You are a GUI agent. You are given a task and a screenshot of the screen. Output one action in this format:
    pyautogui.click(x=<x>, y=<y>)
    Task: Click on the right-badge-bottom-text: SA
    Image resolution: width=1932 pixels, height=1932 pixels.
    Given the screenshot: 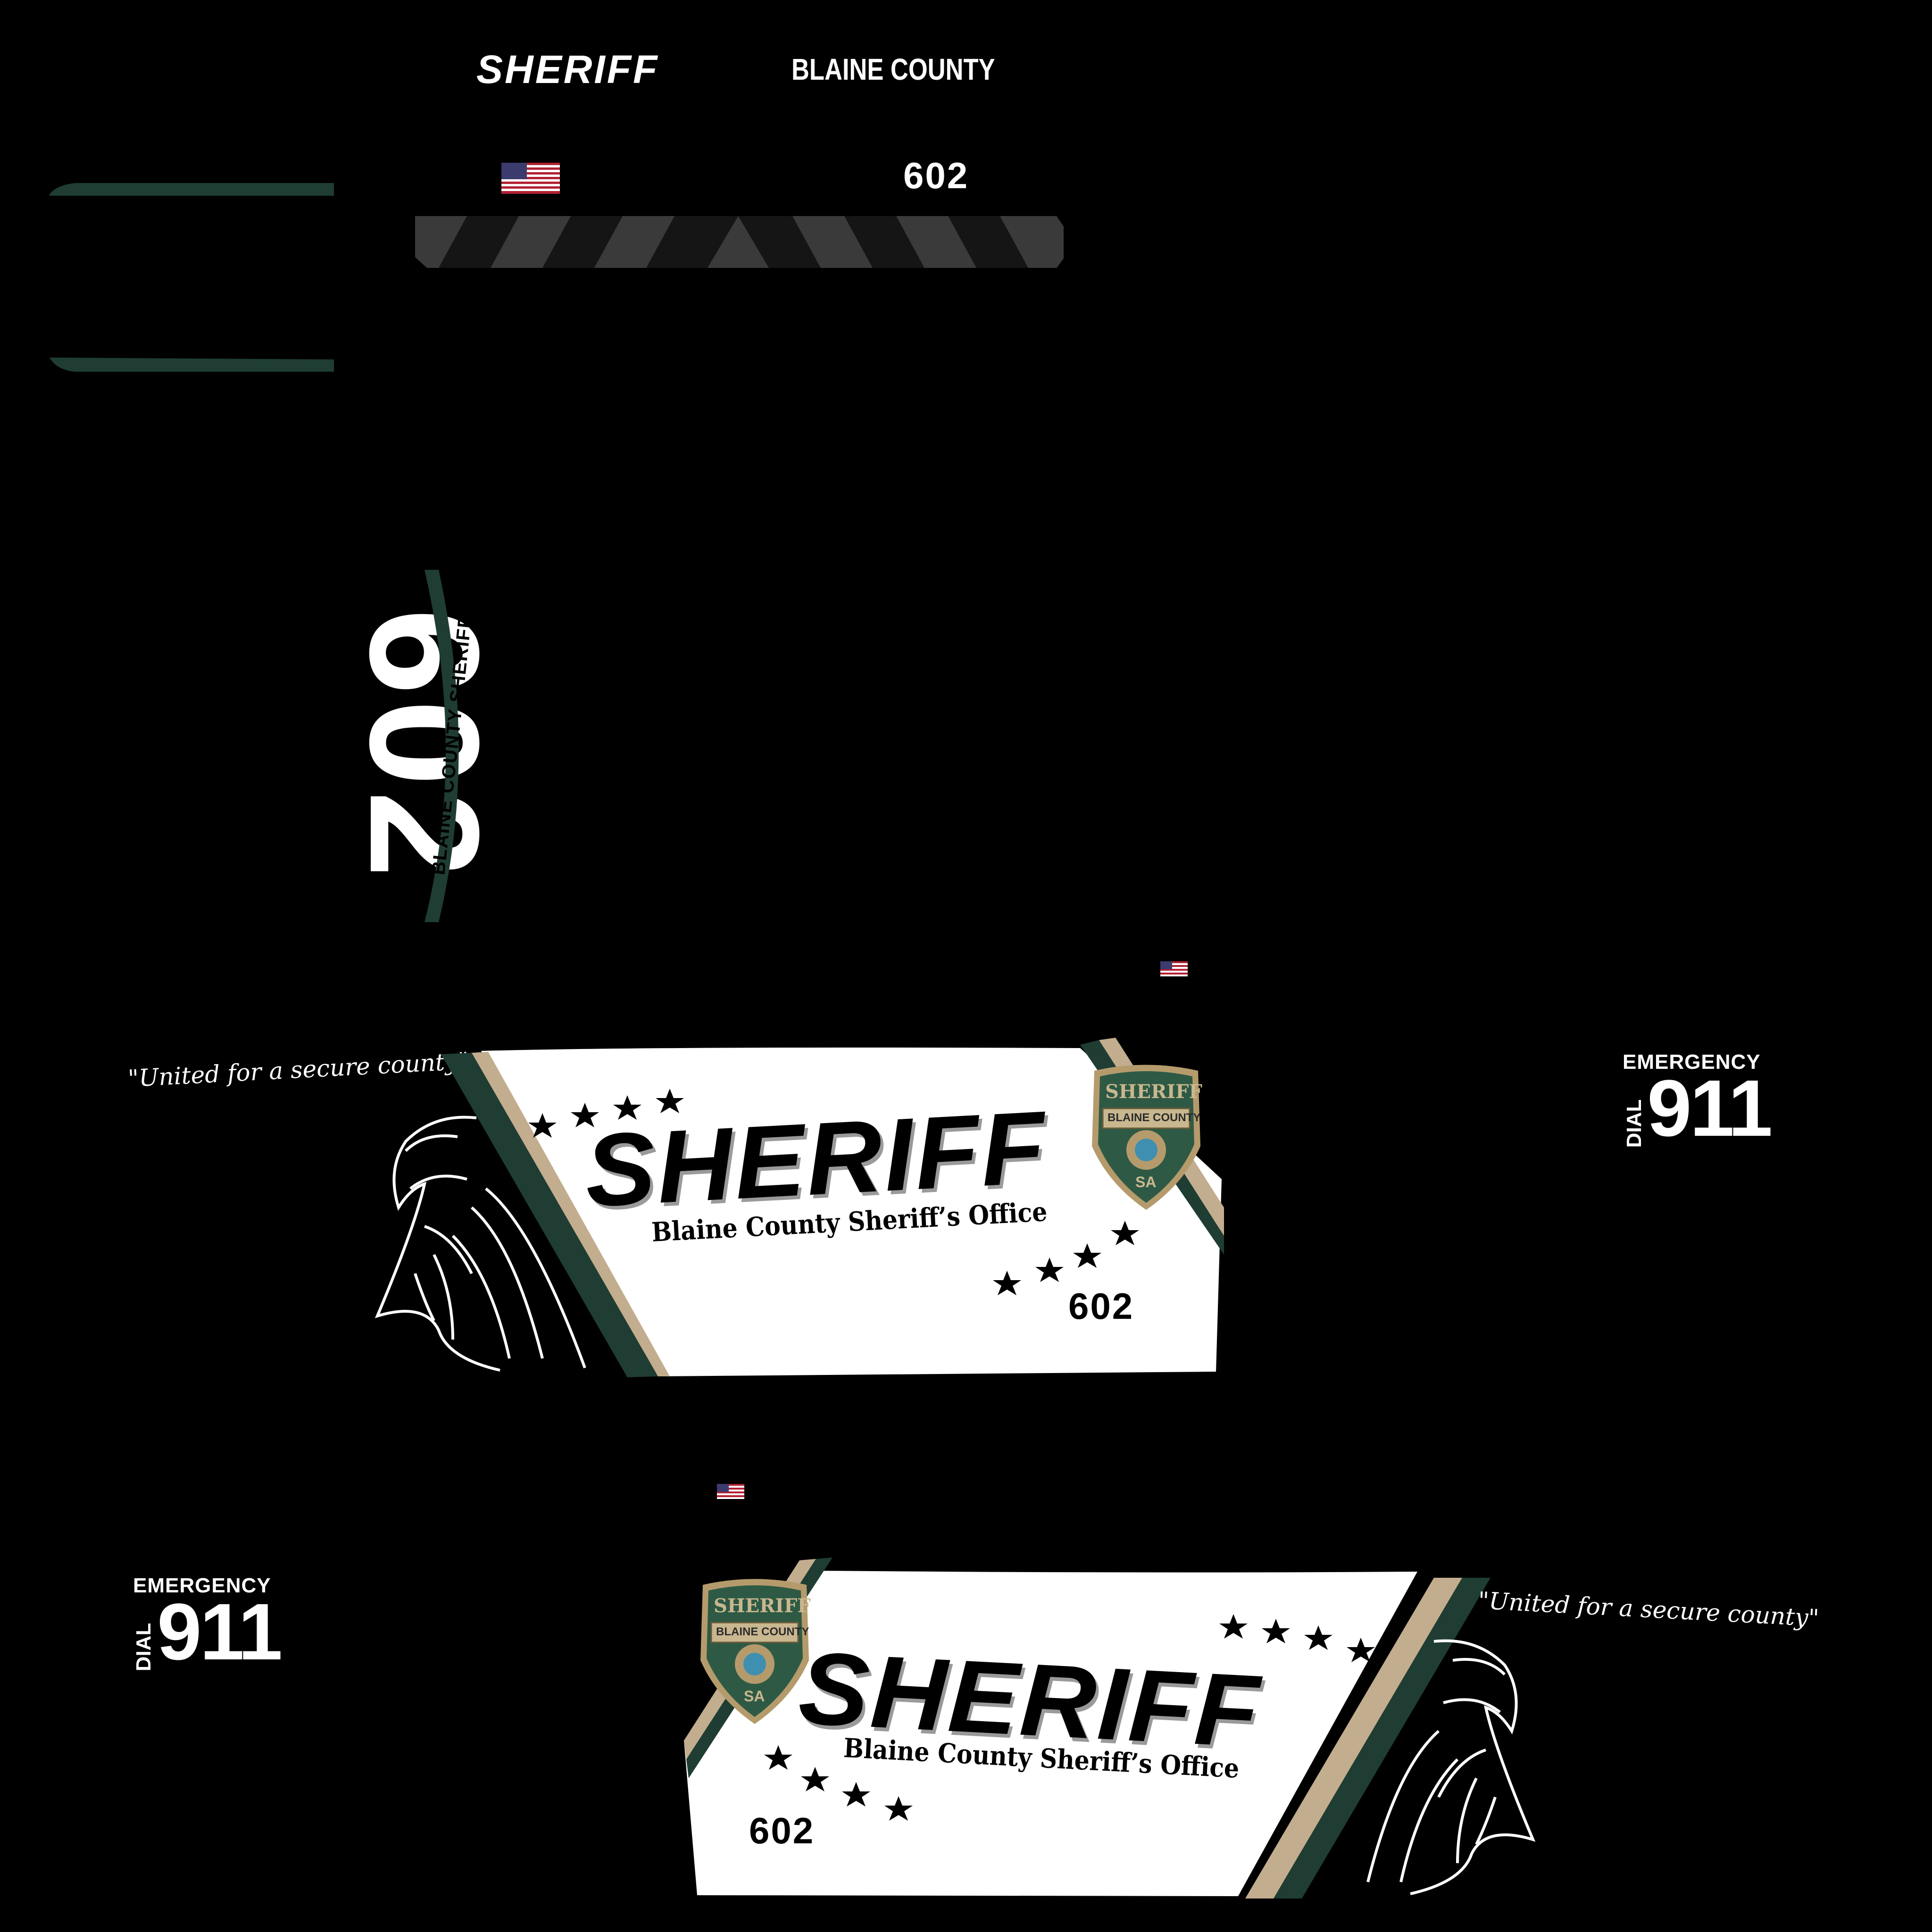 What is the action you would take?
    pyautogui.click(x=754, y=1697)
    